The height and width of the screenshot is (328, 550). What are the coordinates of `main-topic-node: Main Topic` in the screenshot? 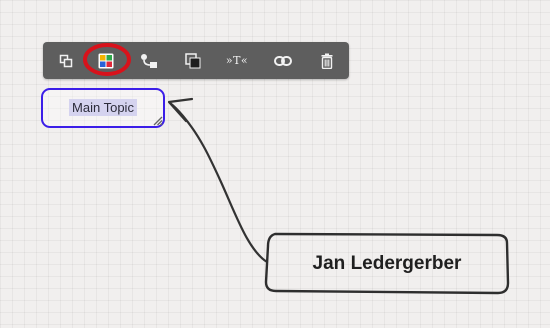 It's located at (103, 108).